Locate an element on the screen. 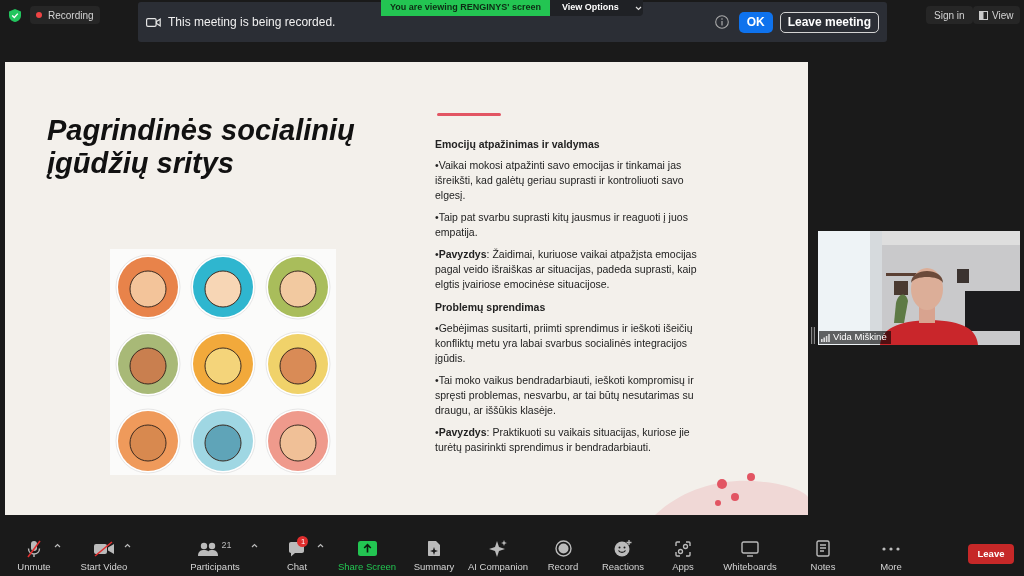 The height and width of the screenshot is (576, 1024). toolbar-button: Whiteboards is located at coordinates (750, 556).